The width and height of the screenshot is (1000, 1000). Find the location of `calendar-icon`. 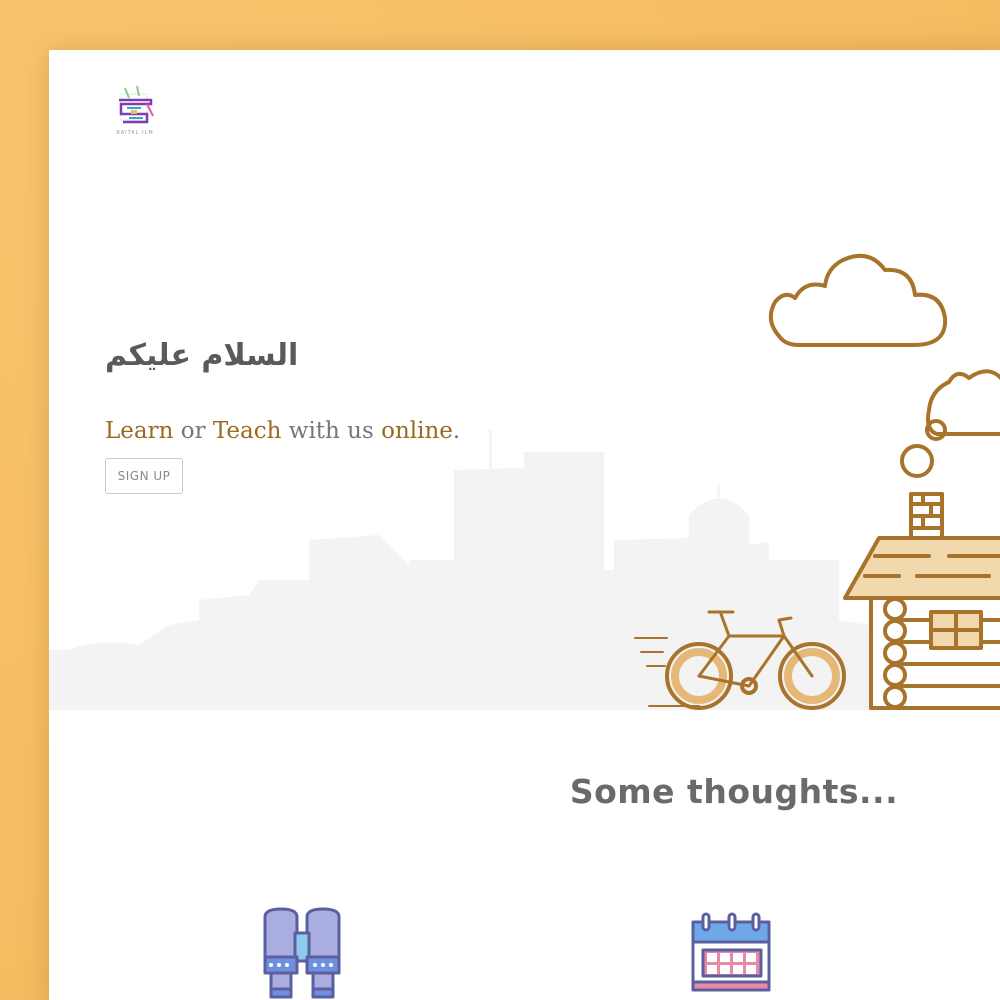

calendar-icon is located at coordinates (731, 952).